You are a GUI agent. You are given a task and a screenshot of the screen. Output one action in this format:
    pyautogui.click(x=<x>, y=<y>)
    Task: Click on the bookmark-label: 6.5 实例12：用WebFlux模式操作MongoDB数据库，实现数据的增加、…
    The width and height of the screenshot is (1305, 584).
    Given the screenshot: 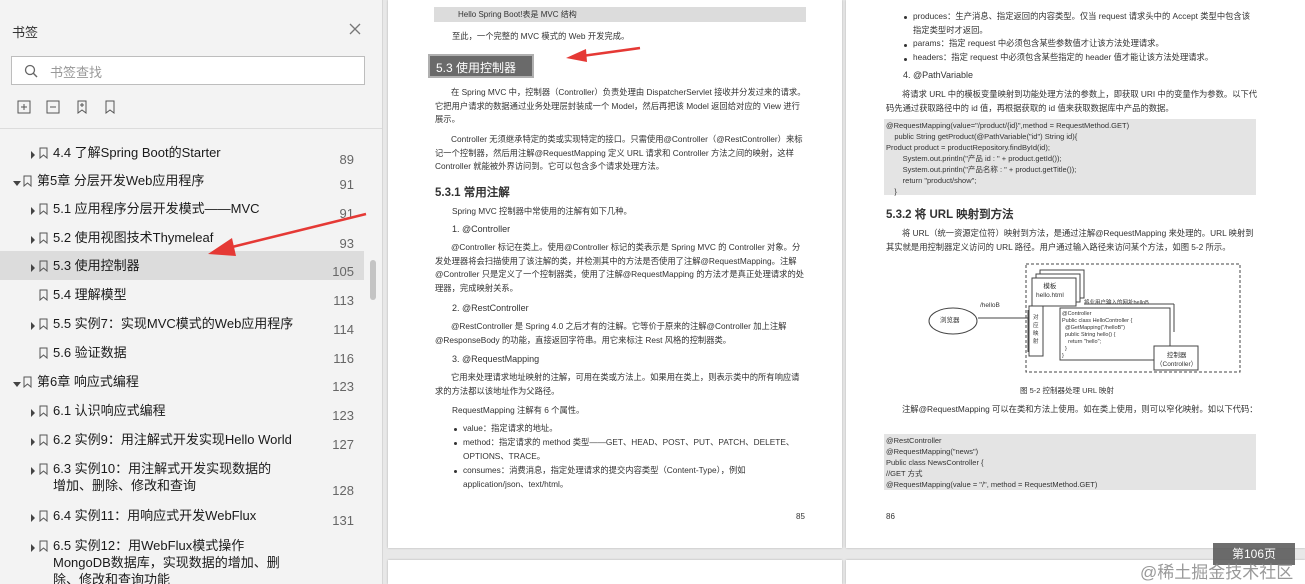 What is the action you would take?
    pyautogui.click(x=166, y=561)
    